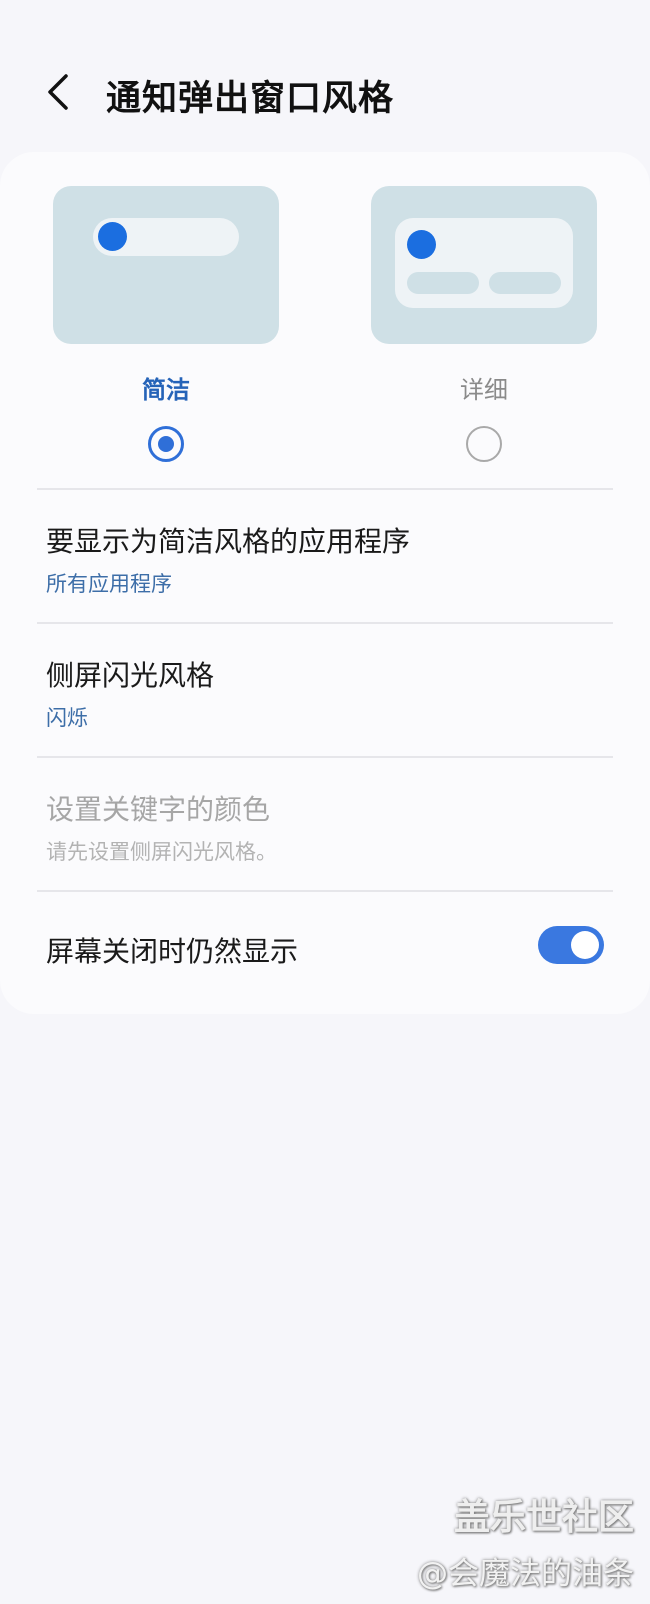  What do you see at coordinates (166, 265) in the screenshot?
I see `simple-style-preview` at bounding box center [166, 265].